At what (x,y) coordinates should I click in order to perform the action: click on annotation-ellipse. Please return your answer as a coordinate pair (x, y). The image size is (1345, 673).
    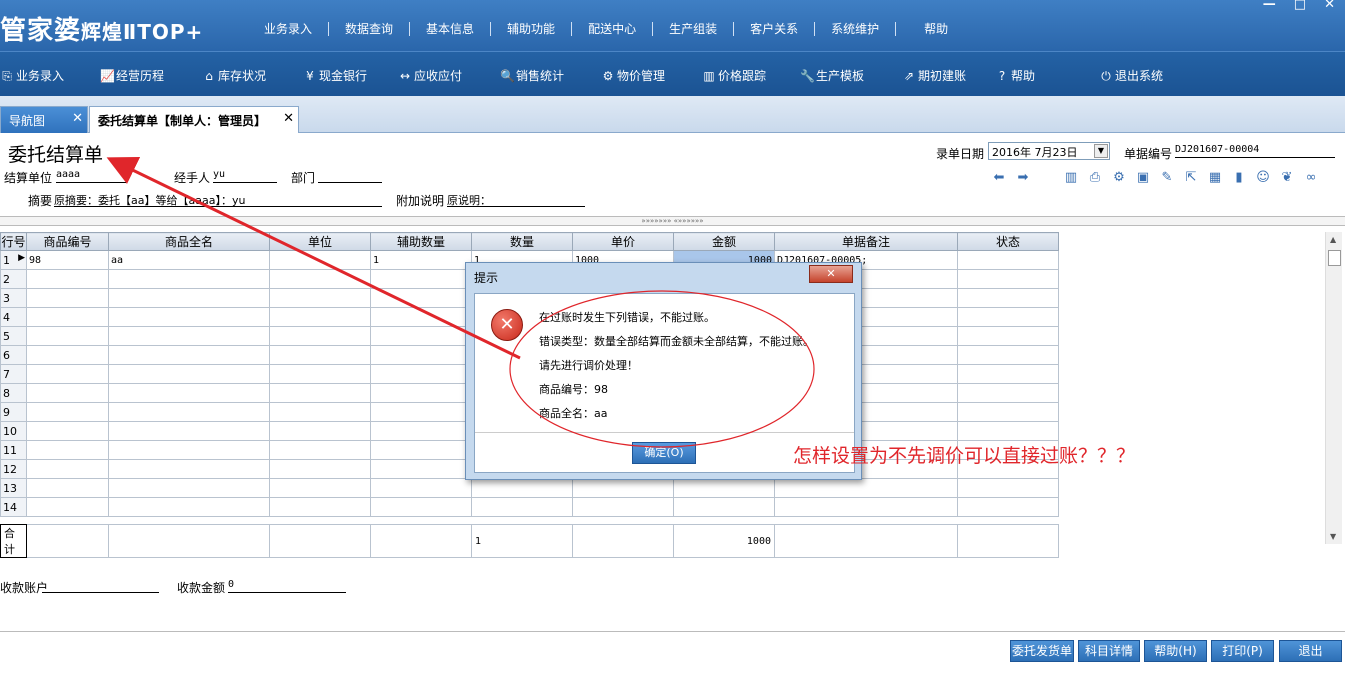
    Looking at the image, I should click on (662, 369).